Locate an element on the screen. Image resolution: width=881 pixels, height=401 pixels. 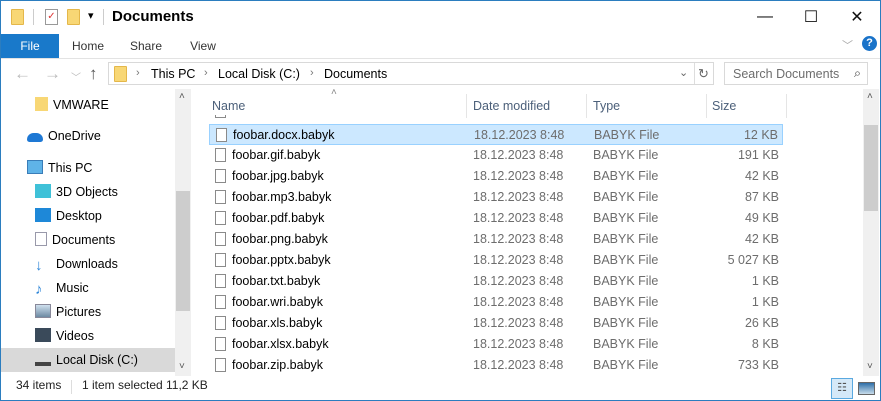
videos-icon is located at coordinates (43, 335).